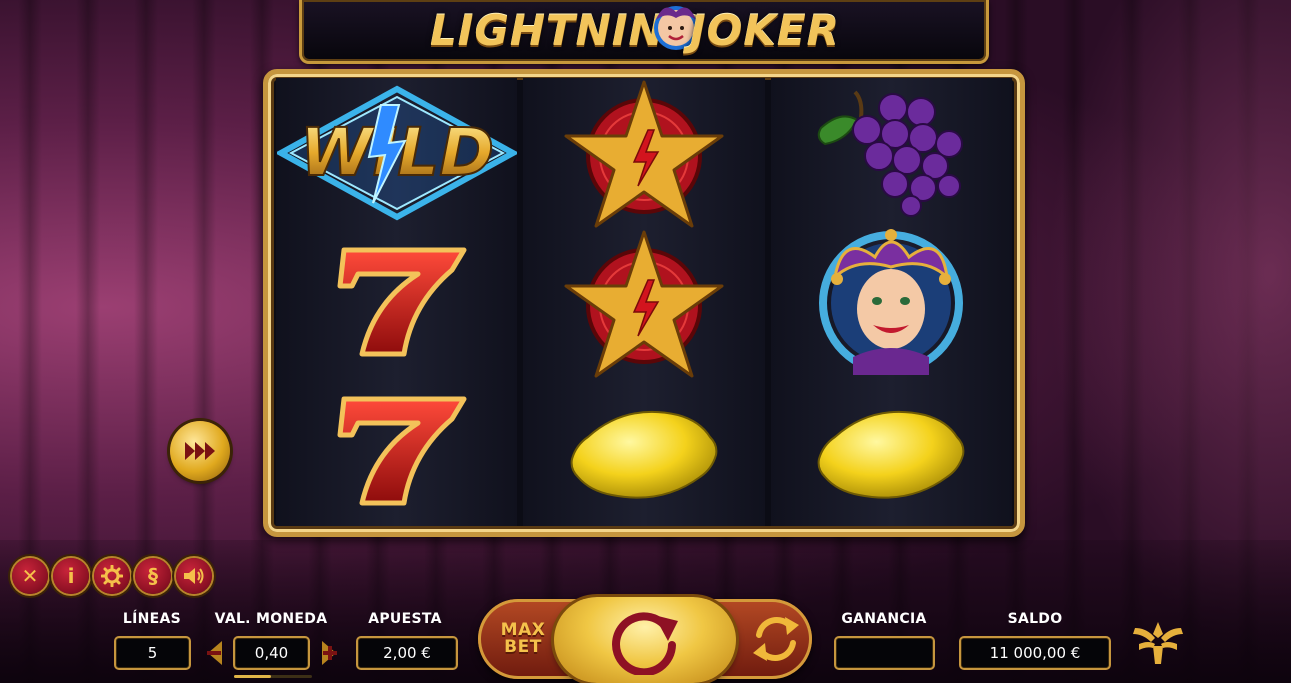 Image resolution: width=1291 pixels, height=683 pixels. I want to click on autoplay-icon, so click(776, 639).